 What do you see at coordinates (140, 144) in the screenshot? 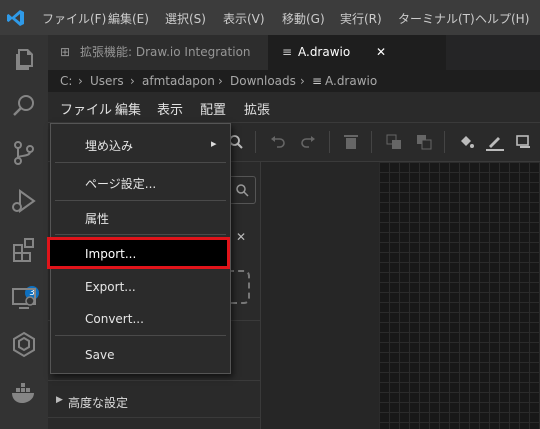
I see `menu-item-embed: 埋め込み ▸` at bounding box center [140, 144].